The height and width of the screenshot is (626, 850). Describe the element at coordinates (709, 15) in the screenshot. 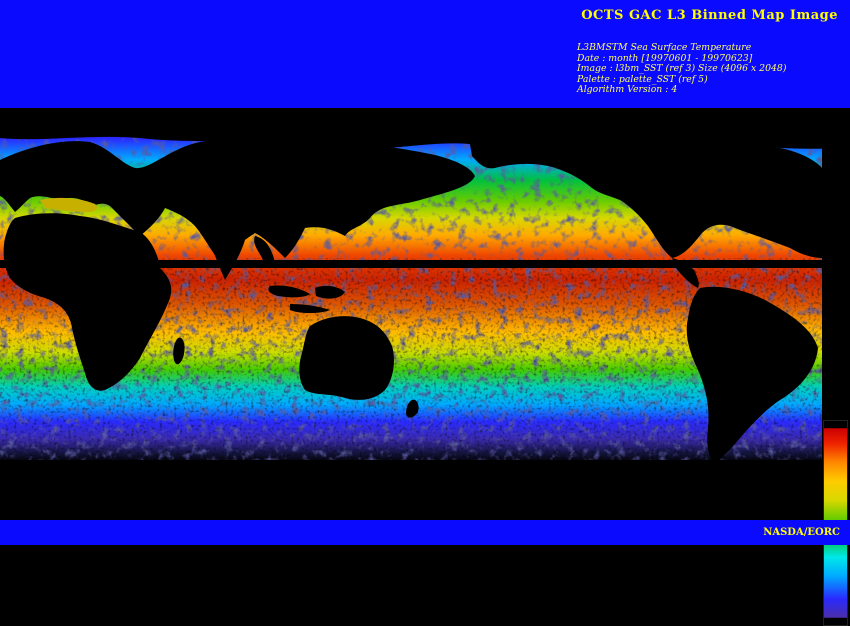

I see `map-title: OCTS GAC L3 Binned Map Image` at that location.